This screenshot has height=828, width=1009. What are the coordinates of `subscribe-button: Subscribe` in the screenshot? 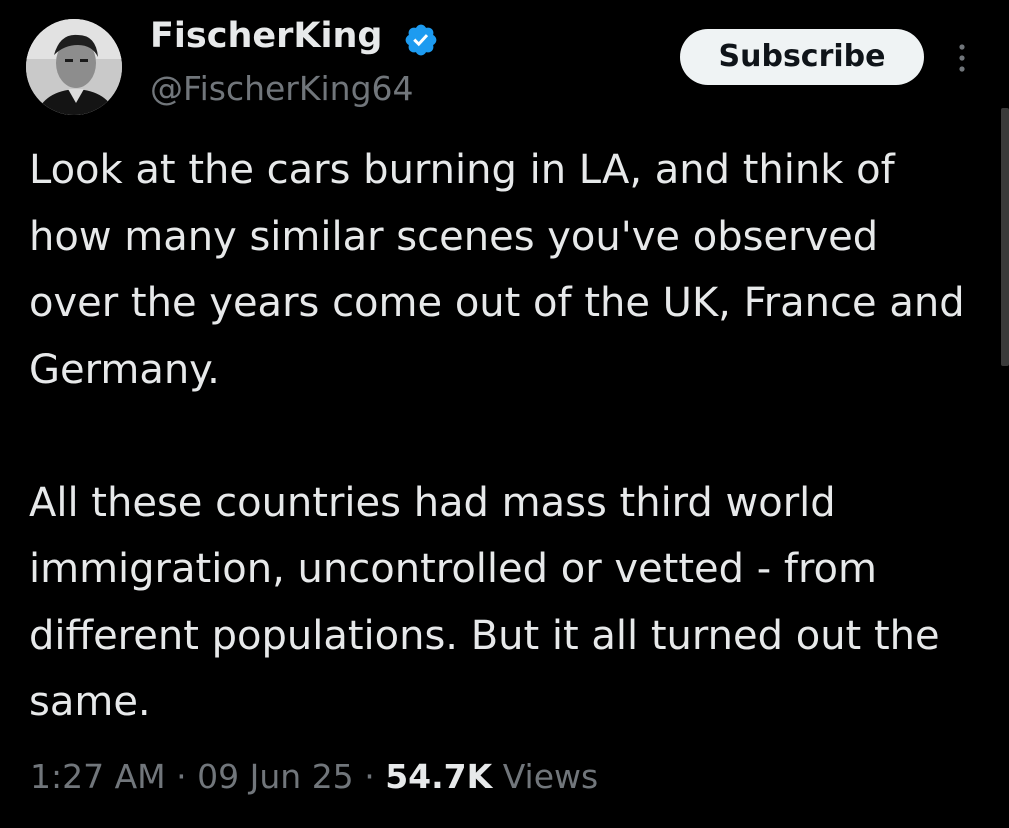 It's located at (802, 57).